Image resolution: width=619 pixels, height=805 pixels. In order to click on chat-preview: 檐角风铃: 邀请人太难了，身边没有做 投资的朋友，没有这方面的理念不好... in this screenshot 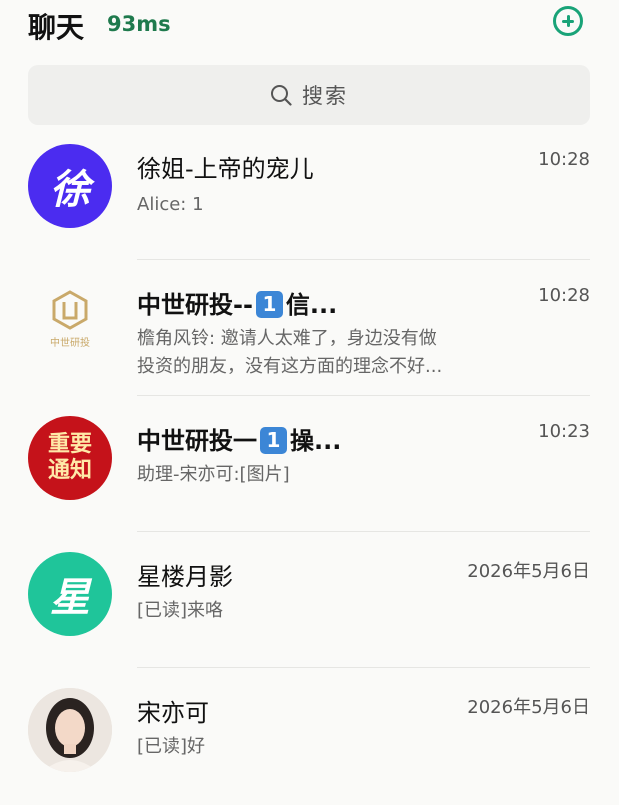, I will do `click(337, 353)`.